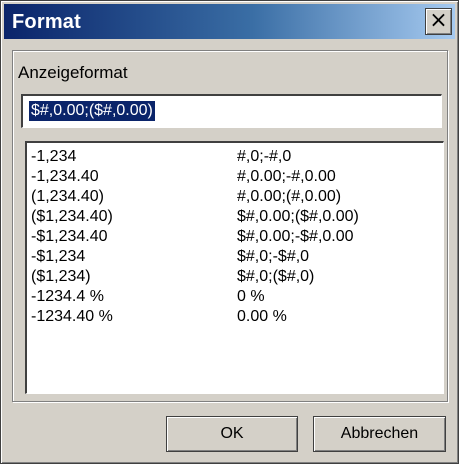 Image resolution: width=459 pixels, height=464 pixels. Describe the element at coordinates (251, 296) in the screenshot. I see `list-item-format: 0 %` at that location.